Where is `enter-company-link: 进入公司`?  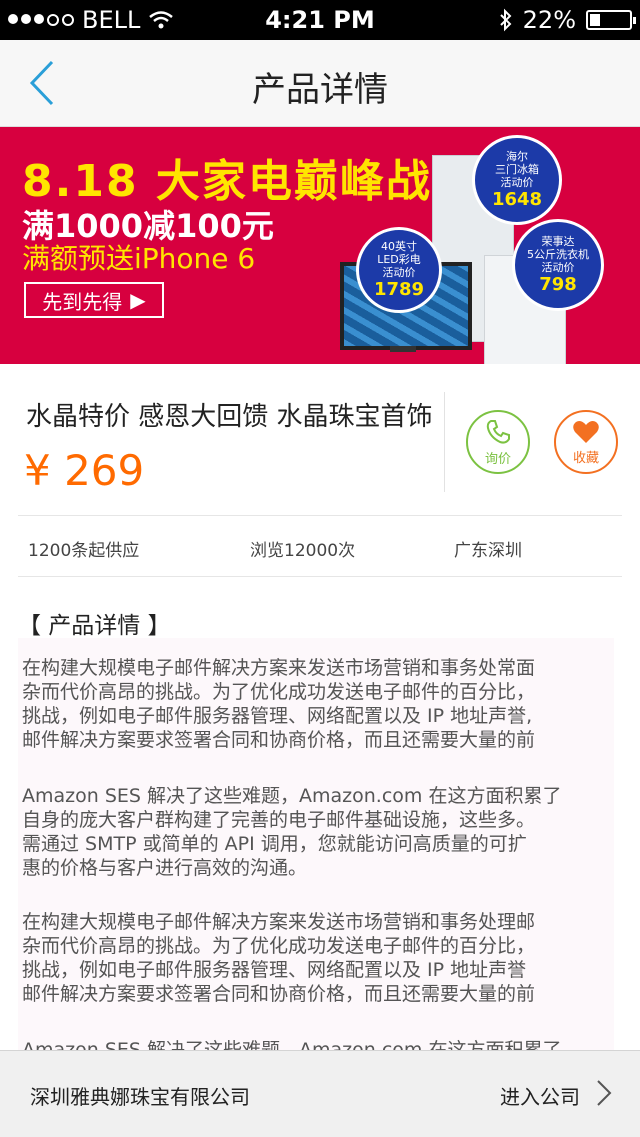
enter-company-link: 进入公司 is located at coordinates (540, 1095).